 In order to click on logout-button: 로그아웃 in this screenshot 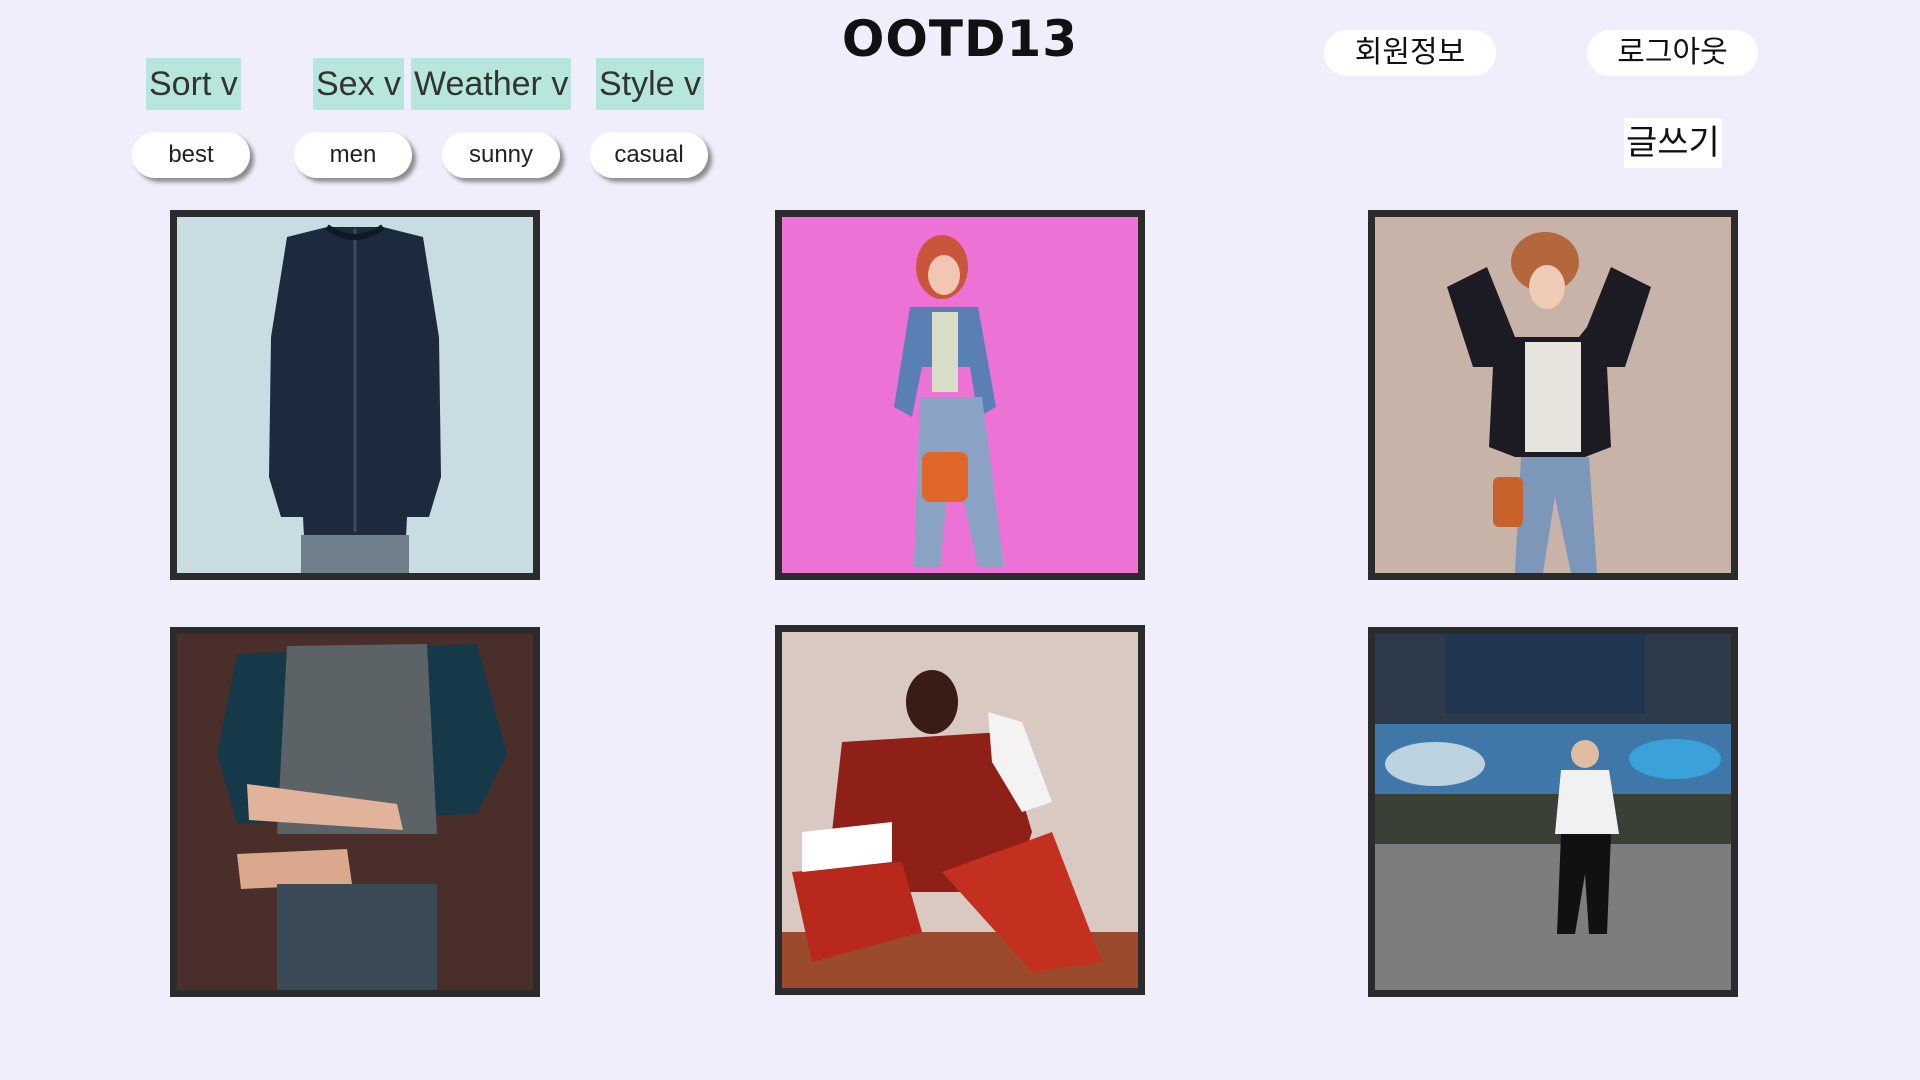, I will do `click(1672, 53)`.